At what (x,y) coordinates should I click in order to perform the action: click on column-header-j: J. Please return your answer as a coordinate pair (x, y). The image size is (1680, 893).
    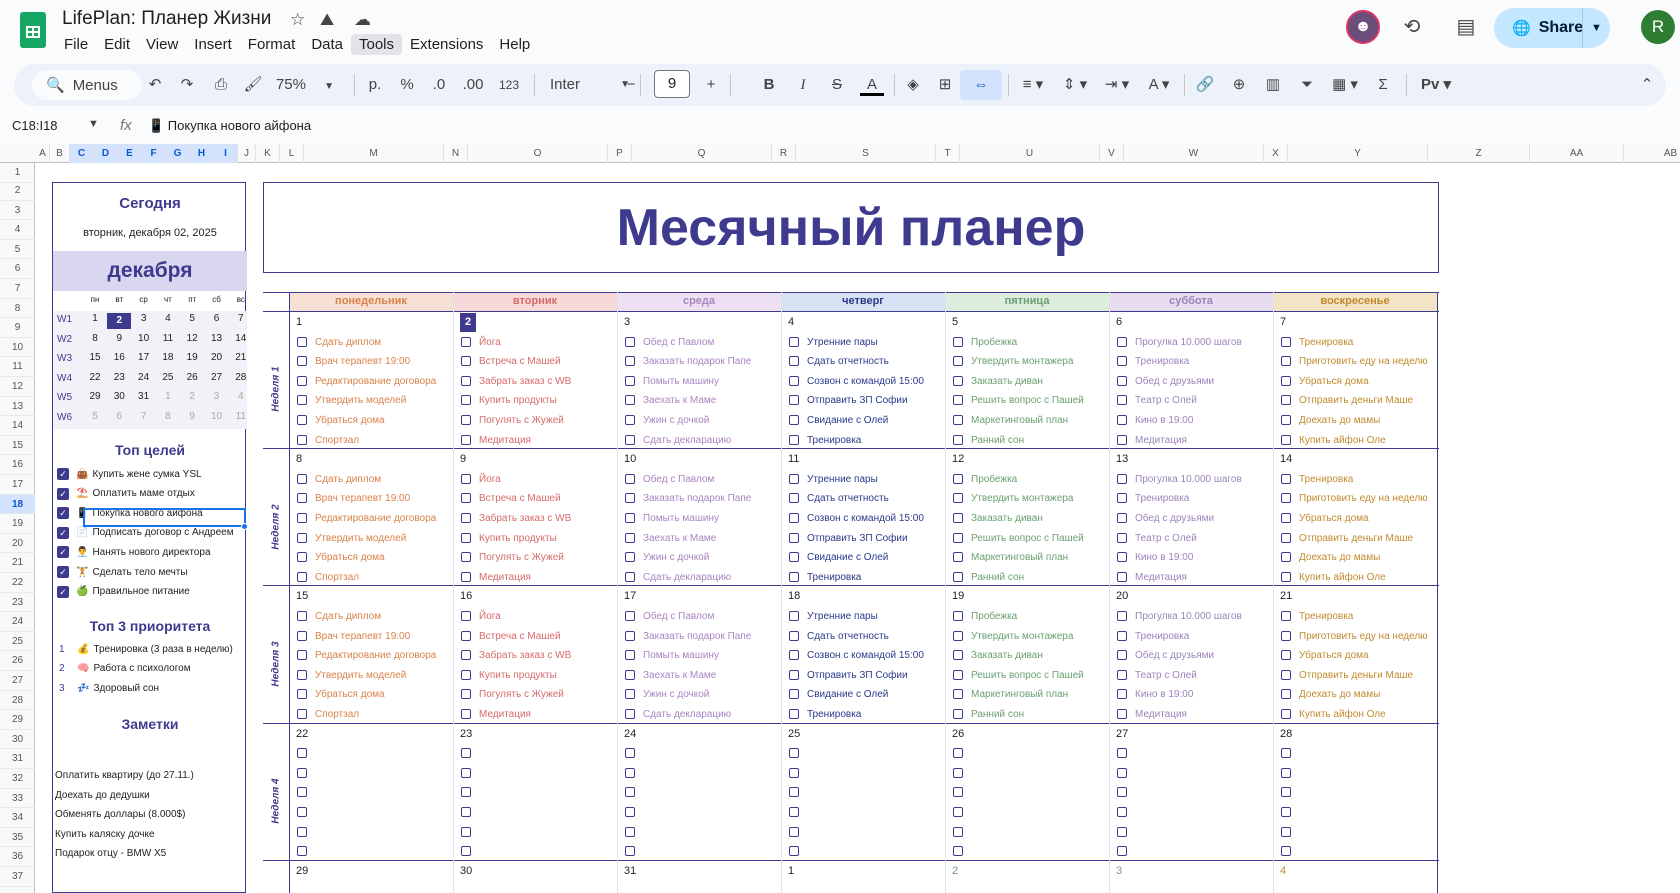
    Looking at the image, I should click on (247, 153).